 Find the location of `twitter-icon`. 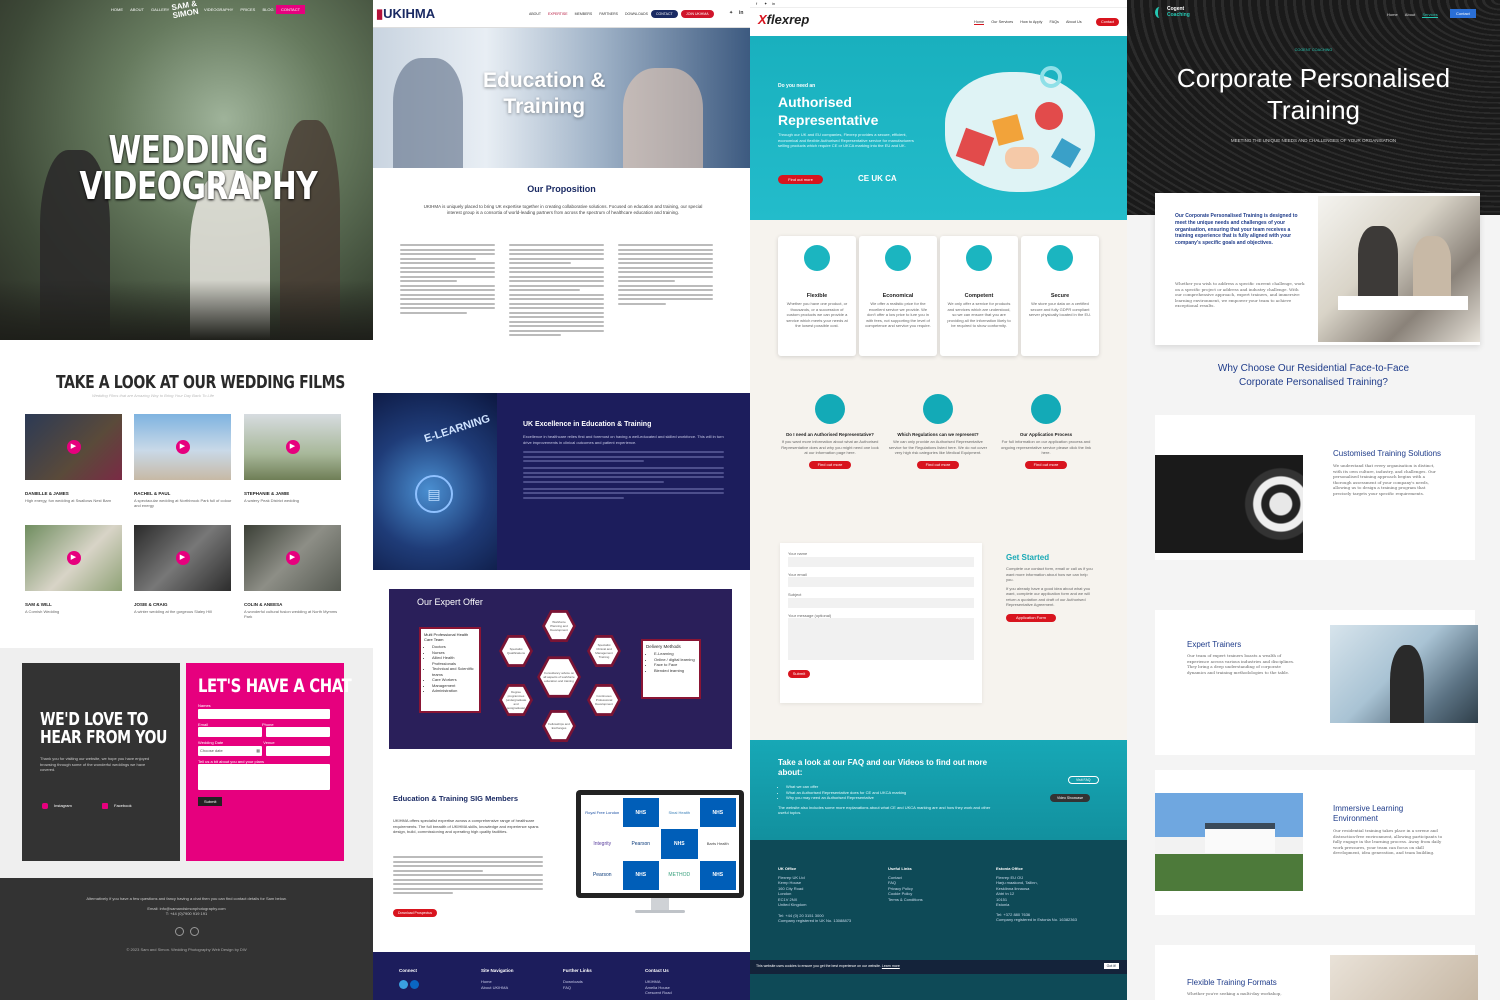

twitter-icon is located at coordinates (403, 984).